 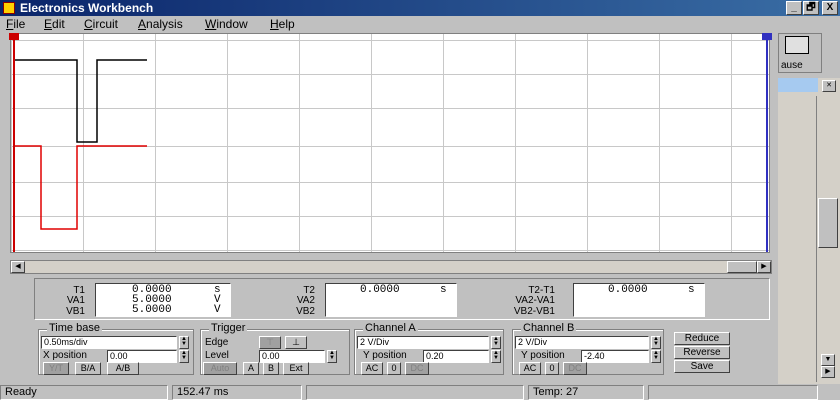 I want to click on vb1-label: VB1, so click(x=75, y=311).